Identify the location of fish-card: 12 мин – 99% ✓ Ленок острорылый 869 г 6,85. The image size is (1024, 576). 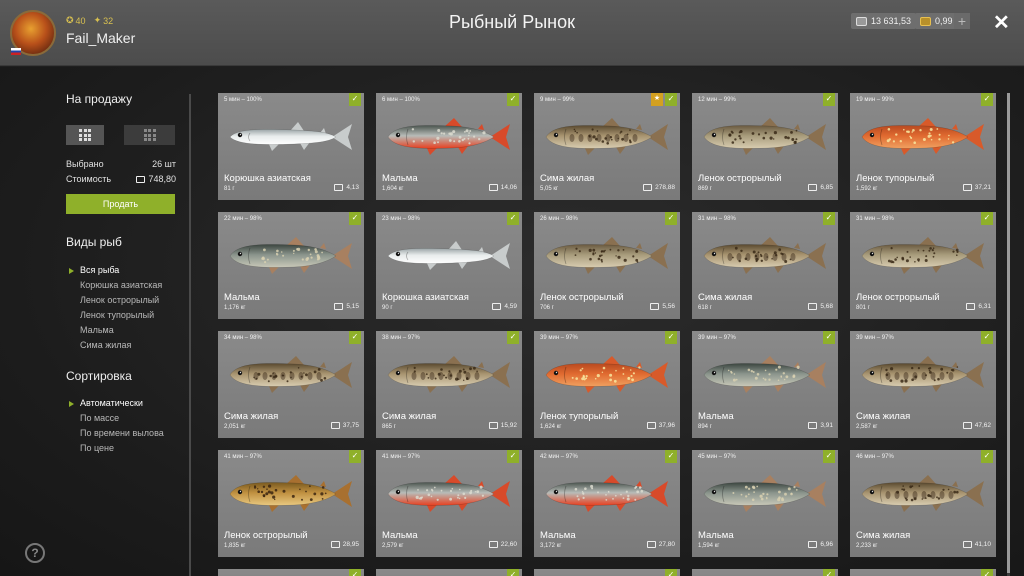
(765, 146).